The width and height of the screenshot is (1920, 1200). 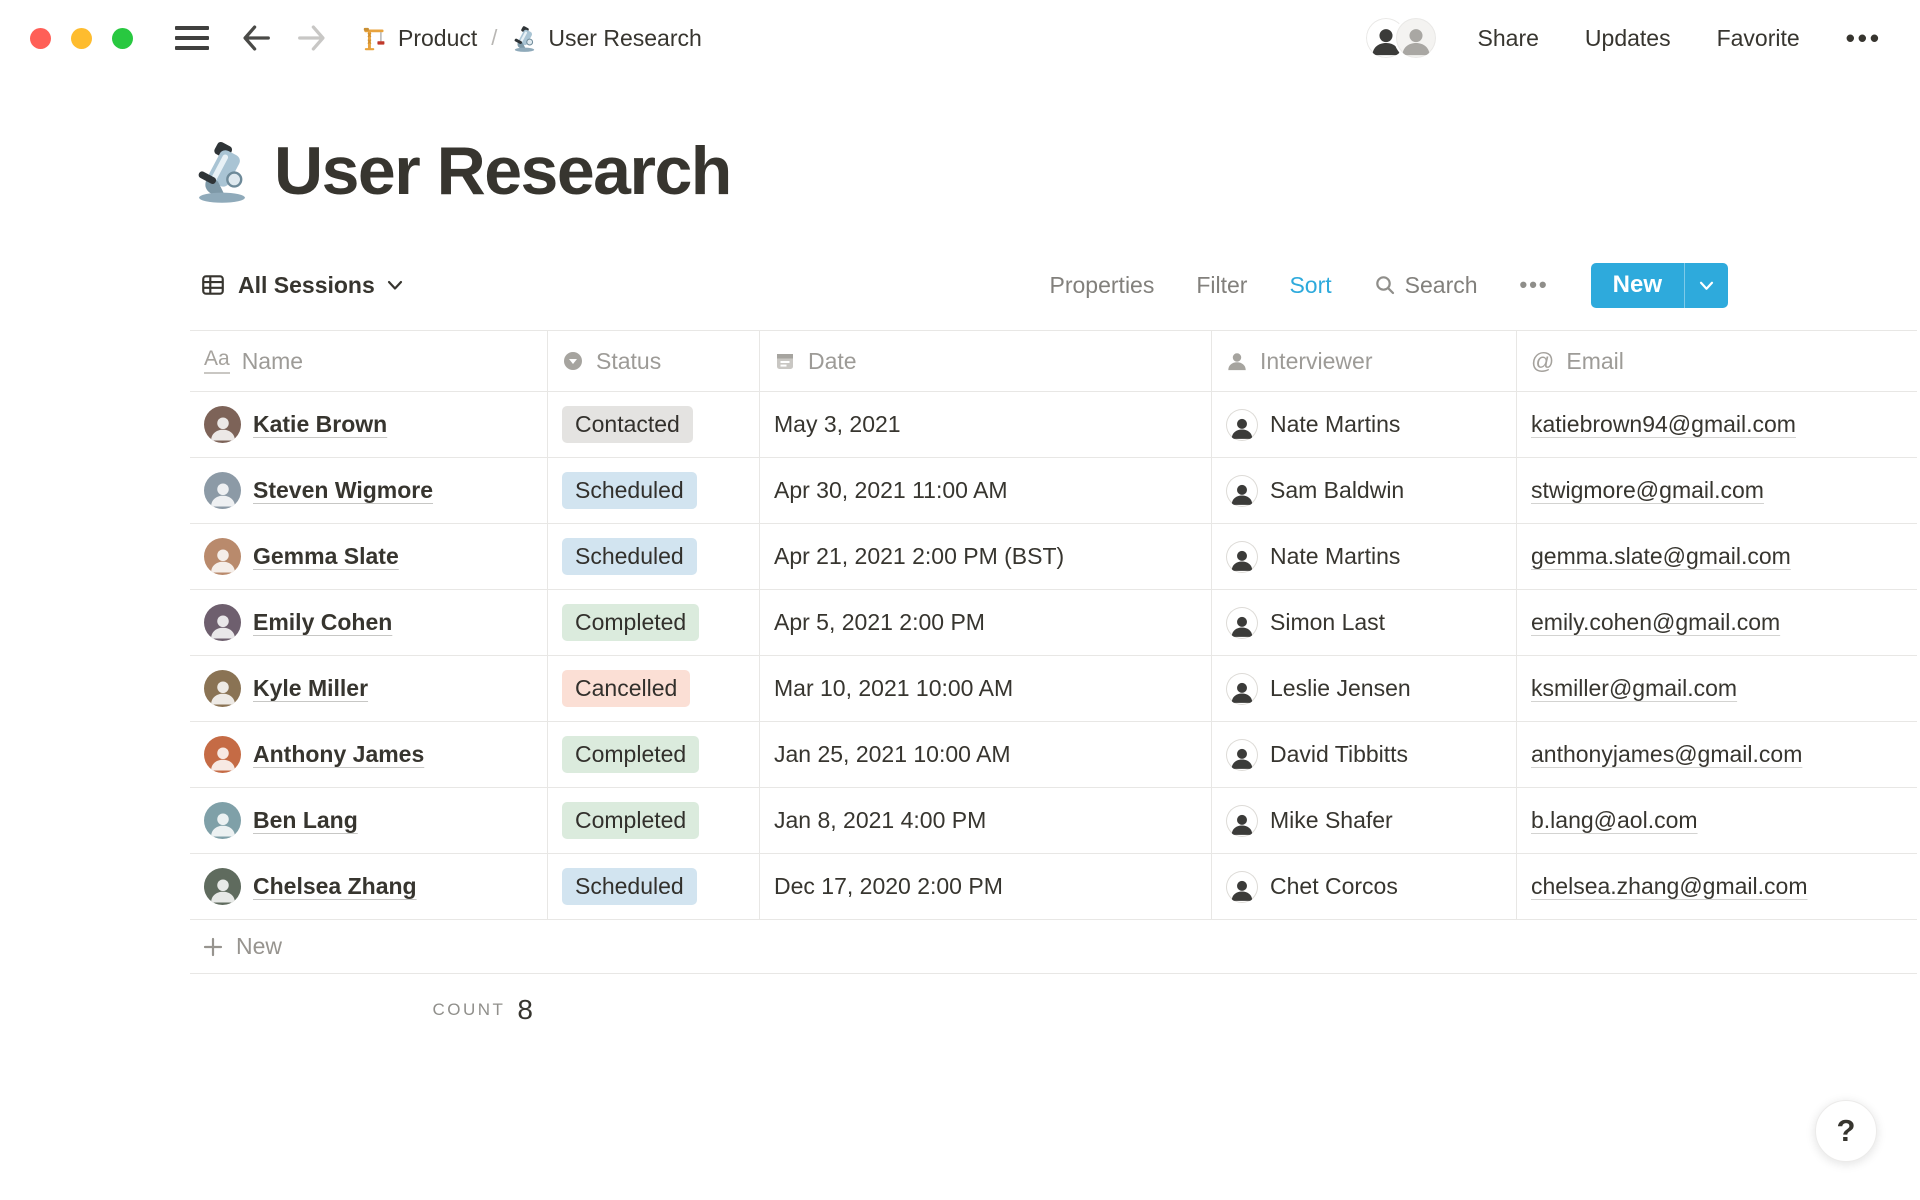 I want to click on email-cell: anthonyjames@gmail.com, so click(x=1716, y=754).